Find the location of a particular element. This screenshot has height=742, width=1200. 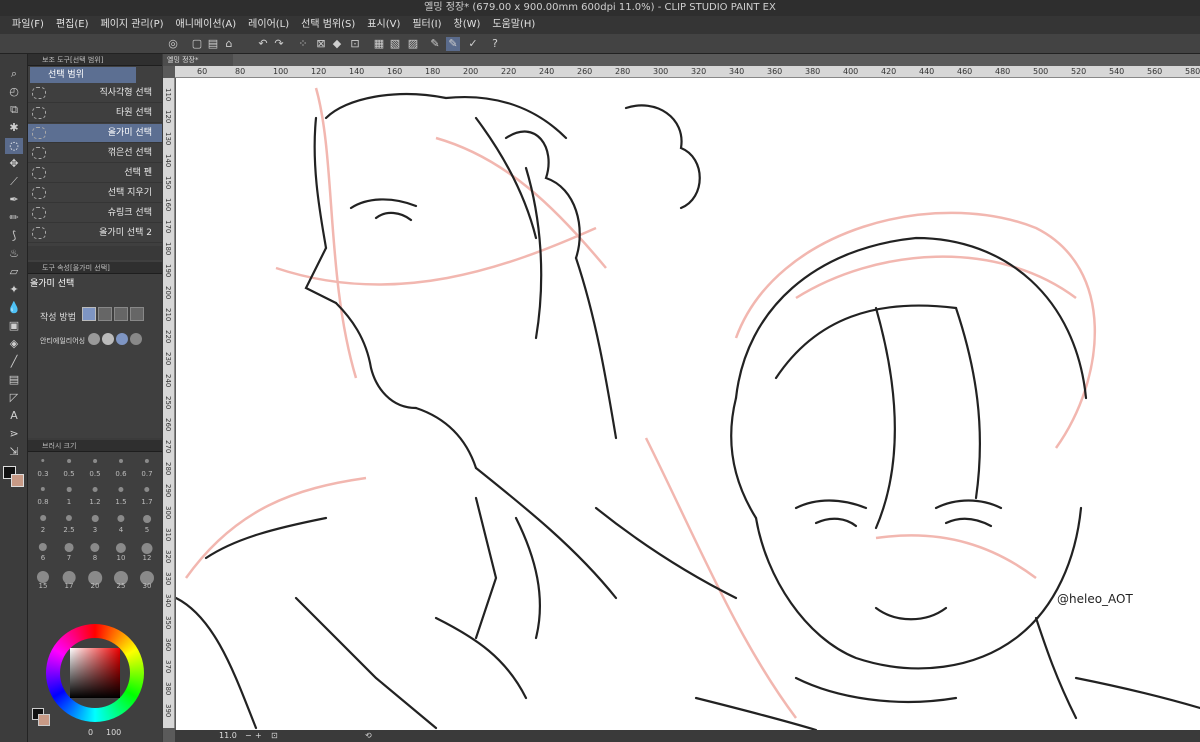

rotate-icon: ⟲ is located at coordinates (368, 736).